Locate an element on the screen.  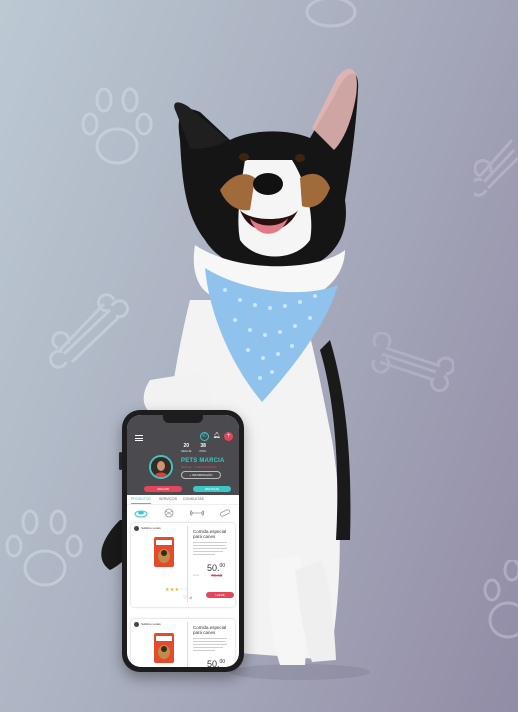
category-row is located at coordinates (183, 513).